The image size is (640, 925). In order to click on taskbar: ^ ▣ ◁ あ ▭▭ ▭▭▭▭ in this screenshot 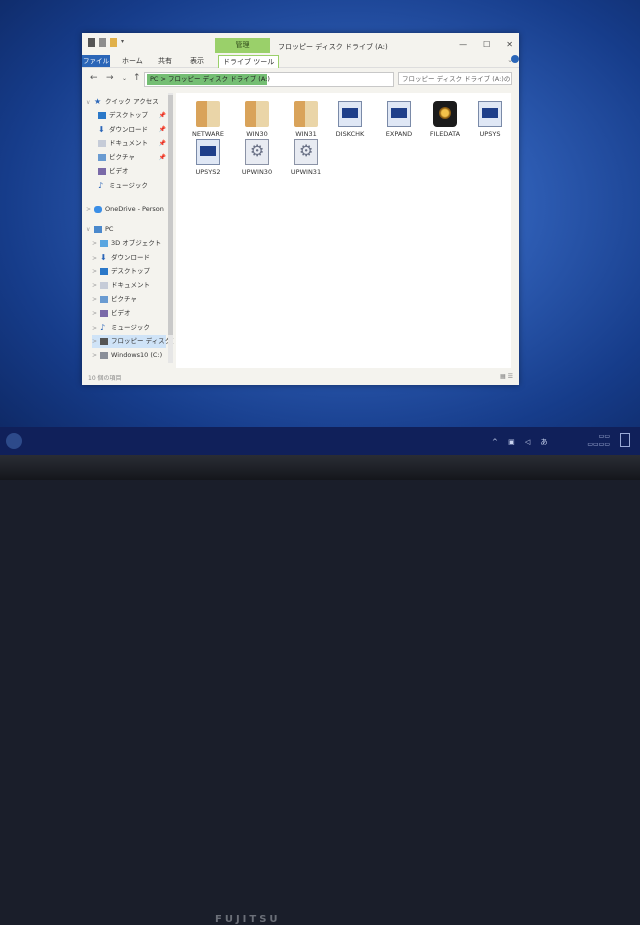, I will do `click(320, 441)`.